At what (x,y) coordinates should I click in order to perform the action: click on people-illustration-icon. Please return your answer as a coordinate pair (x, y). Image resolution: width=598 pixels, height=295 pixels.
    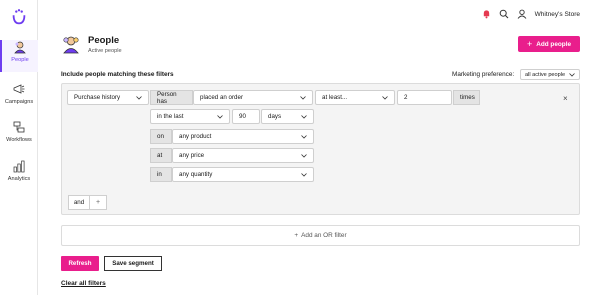
    Looking at the image, I should click on (71, 45).